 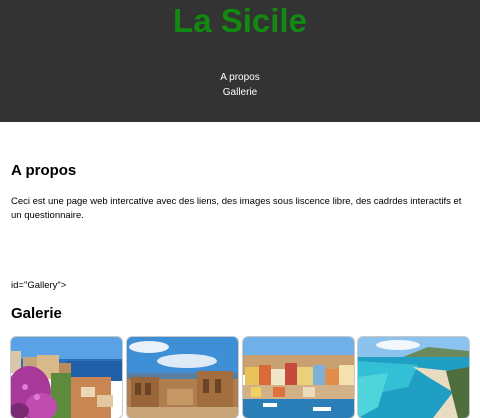 I want to click on gallery-image-beach-bay, so click(x=413, y=377).